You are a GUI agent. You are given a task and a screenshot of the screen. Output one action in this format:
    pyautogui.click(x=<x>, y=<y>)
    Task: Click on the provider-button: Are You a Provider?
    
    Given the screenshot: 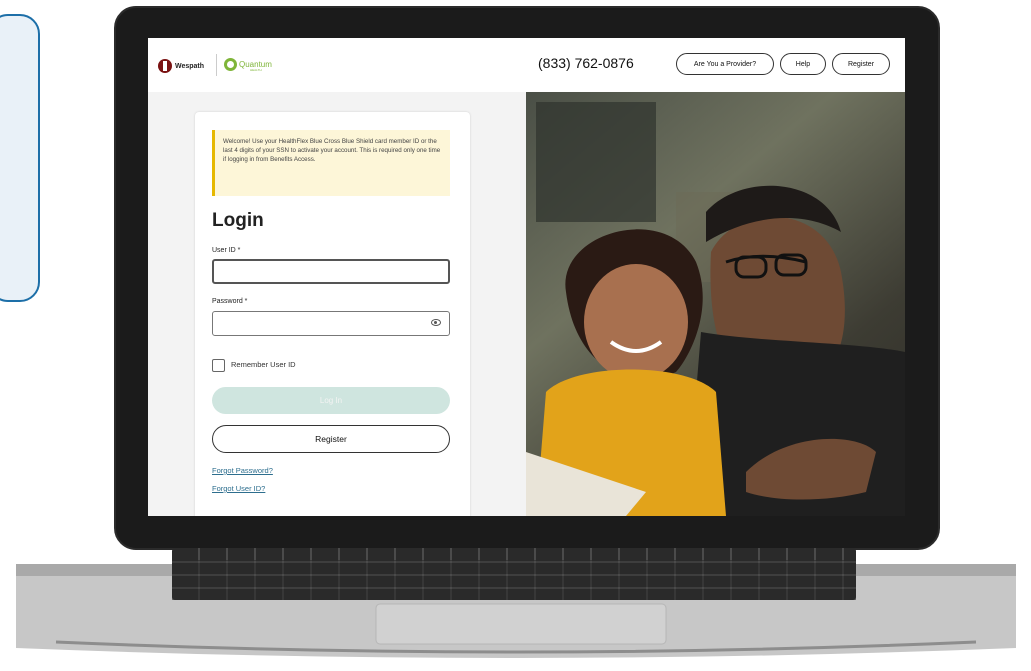 What is the action you would take?
    pyautogui.click(x=725, y=64)
    